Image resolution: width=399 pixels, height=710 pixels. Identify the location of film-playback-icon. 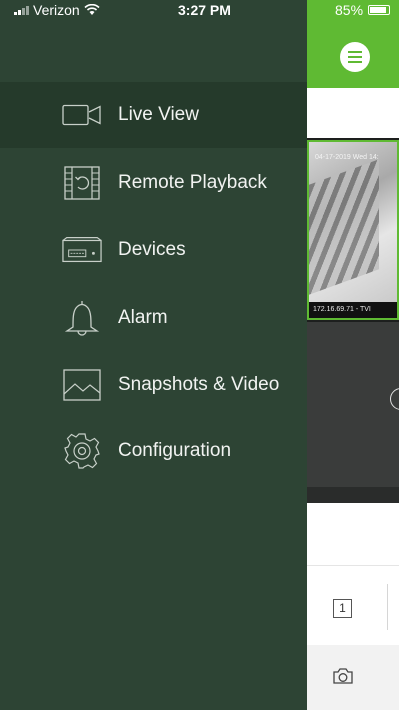
(82, 183).